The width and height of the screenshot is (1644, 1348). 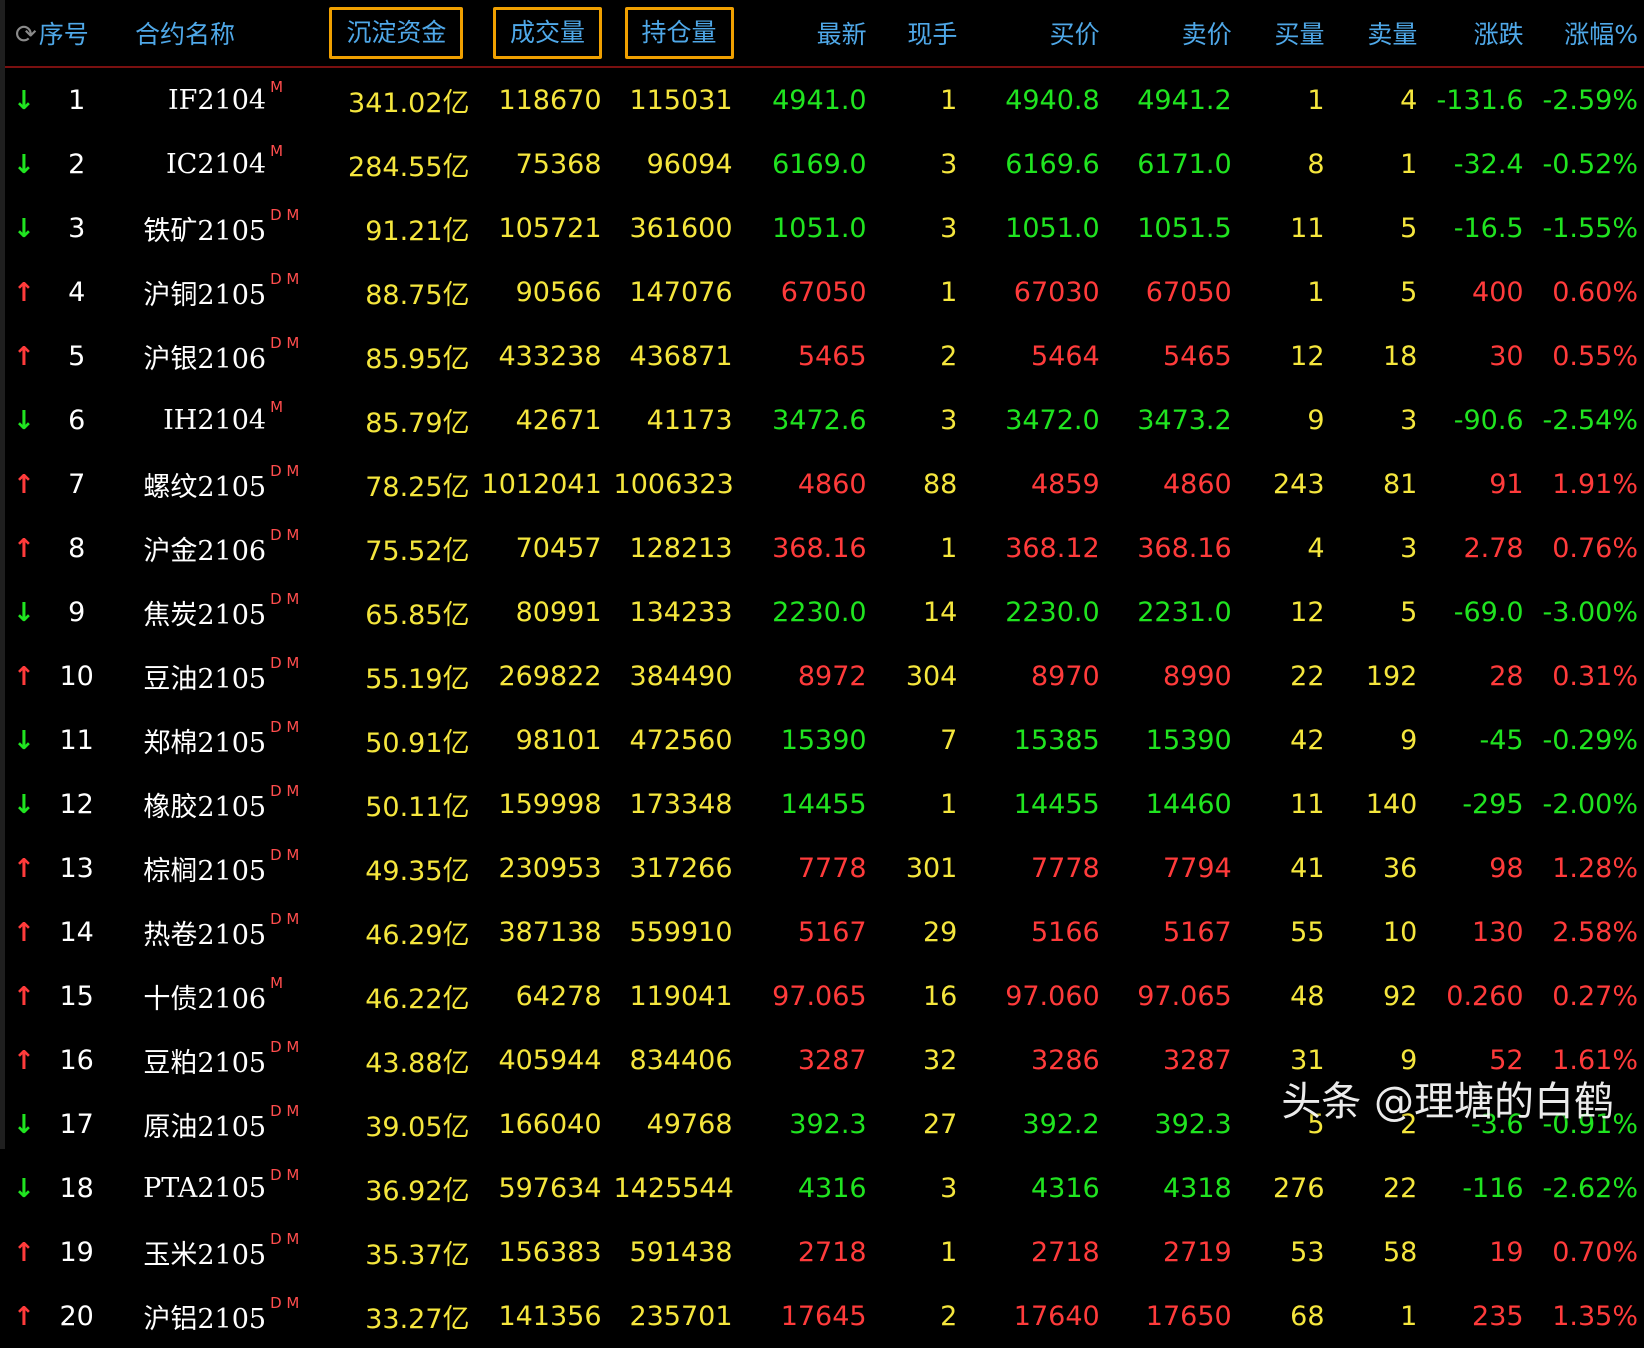 What do you see at coordinates (187, 228) in the screenshot?
I see `contract-name: 铁矿2105` at bounding box center [187, 228].